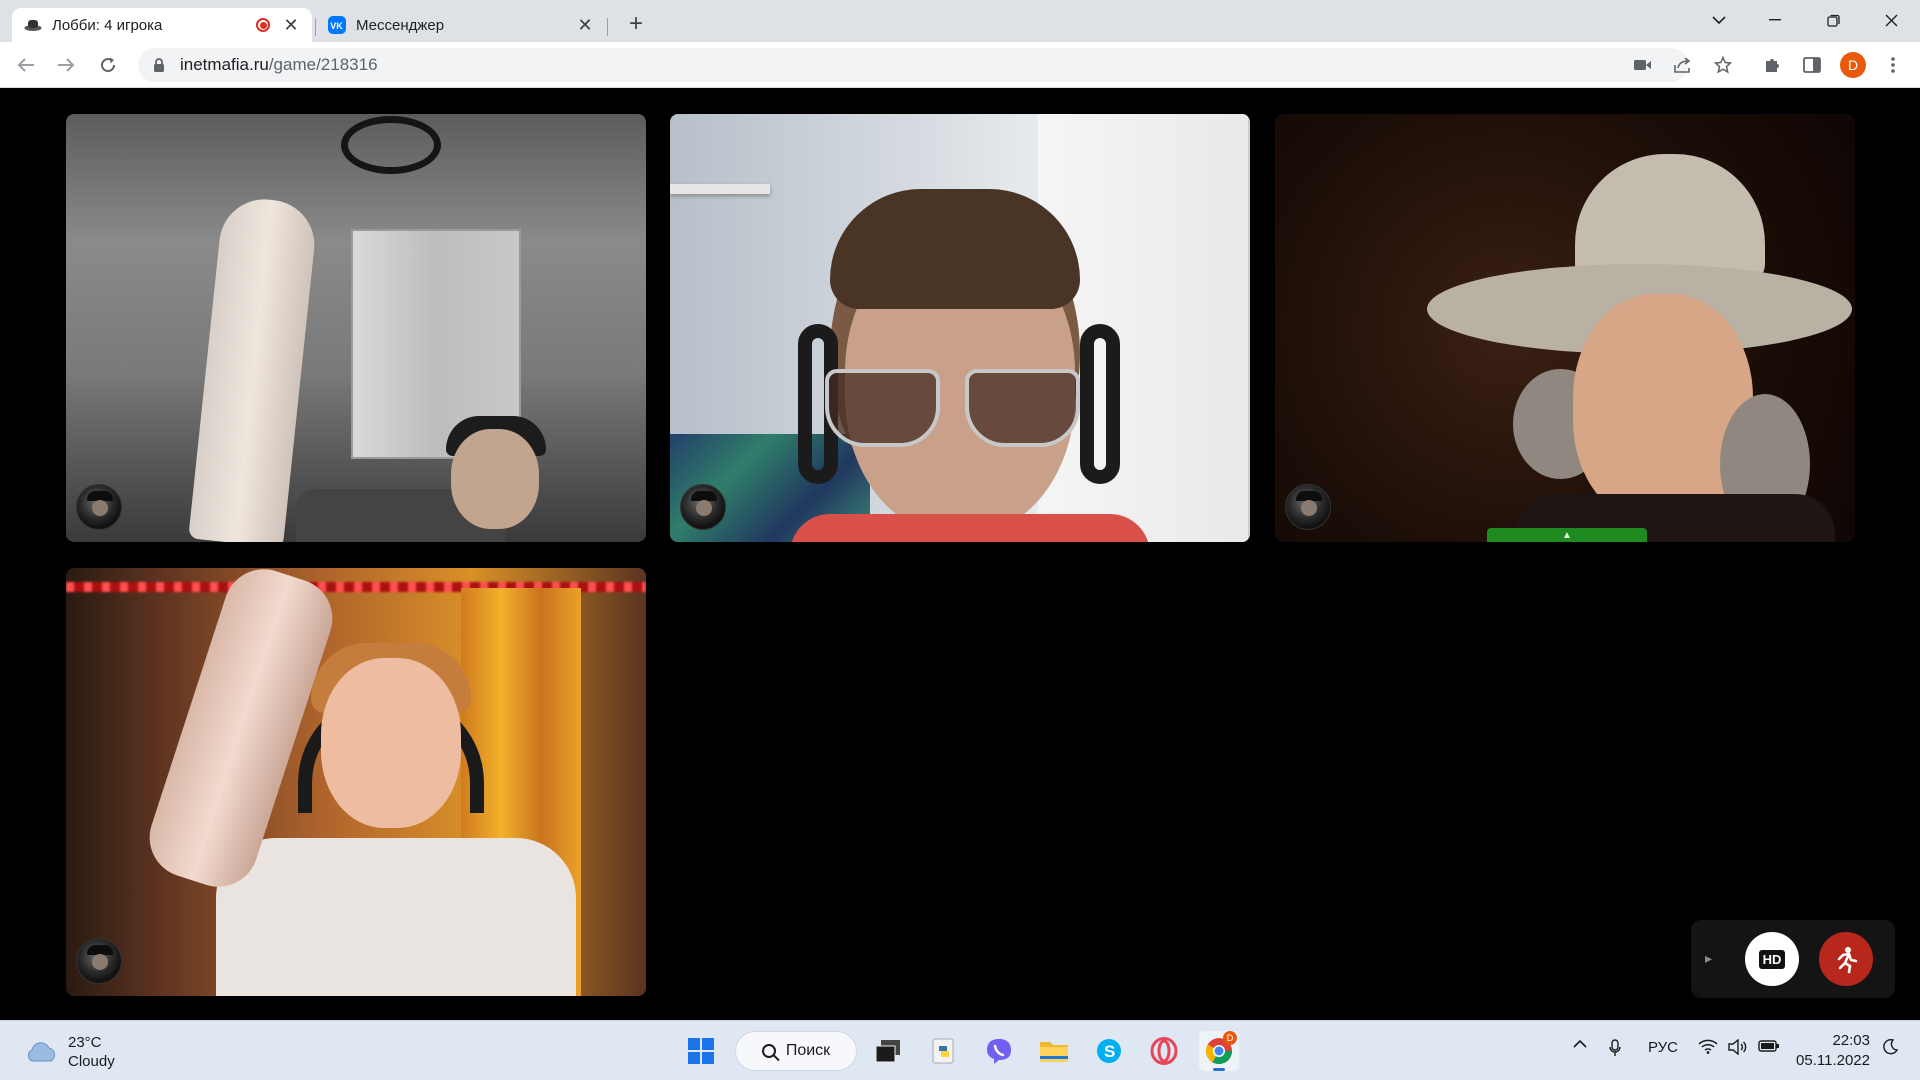 The image size is (1920, 1080). What do you see at coordinates (1769, 1046) in the screenshot?
I see `battery-icon` at bounding box center [1769, 1046].